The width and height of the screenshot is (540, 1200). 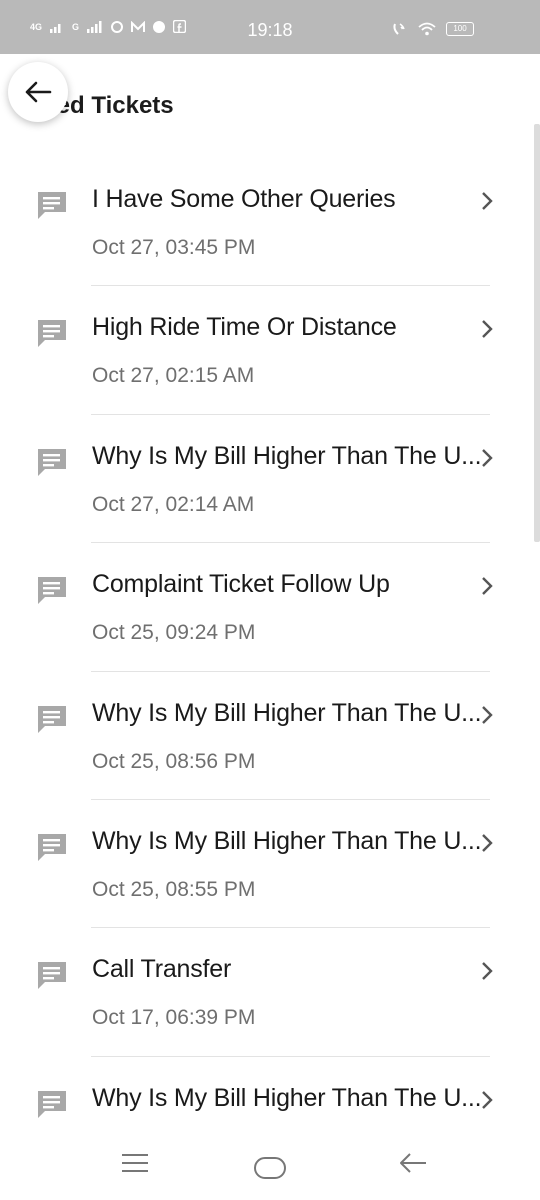 I want to click on ticket-date: Oct 17, 06:39 PM, so click(x=174, y=1018).